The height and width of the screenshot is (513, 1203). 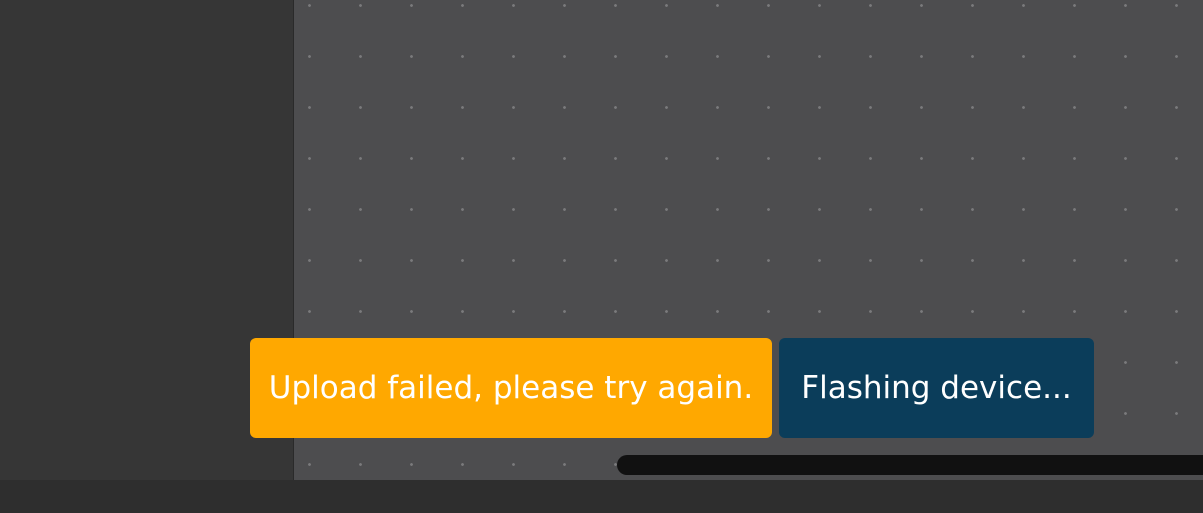 What do you see at coordinates (511, 388) in the screenshot?
I see `upload-failed-notification: Upload failed, please try again.` at bounding box center [511, 388].